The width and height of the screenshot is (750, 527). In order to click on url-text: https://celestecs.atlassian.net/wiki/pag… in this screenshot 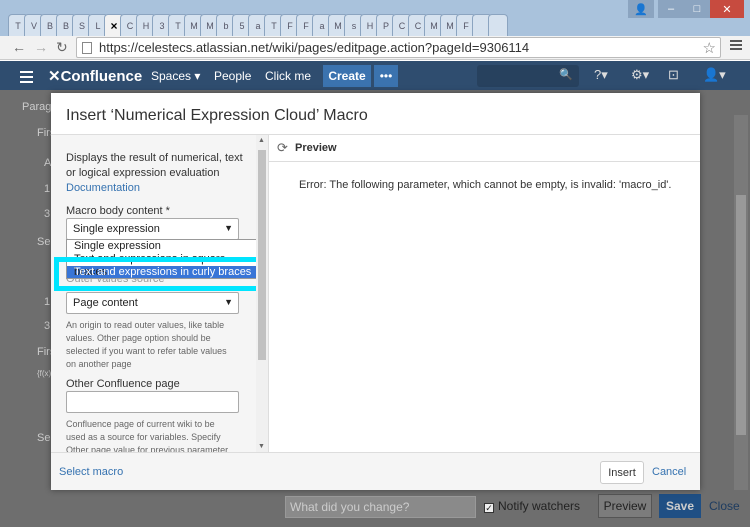, I will do `click(314, 47)`.